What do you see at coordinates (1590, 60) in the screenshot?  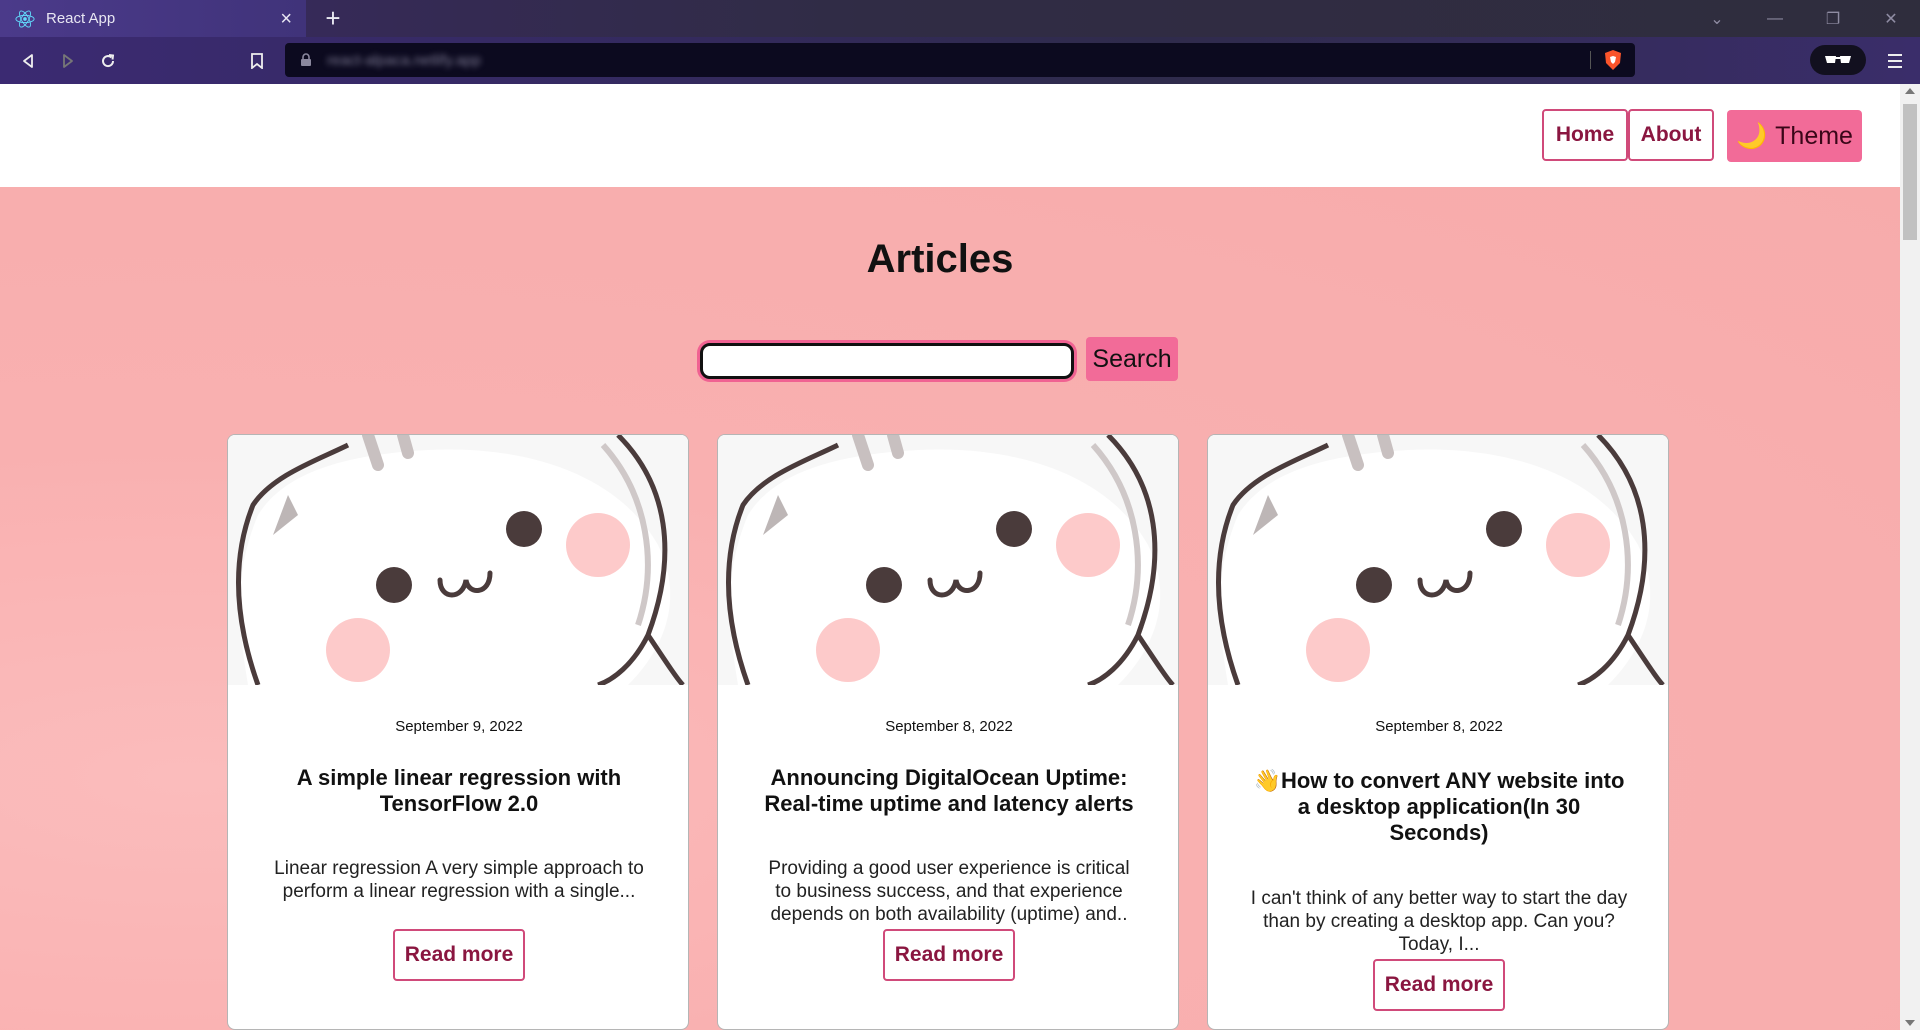 I see `address-bar-divider` at bounding box center [1590, 60].